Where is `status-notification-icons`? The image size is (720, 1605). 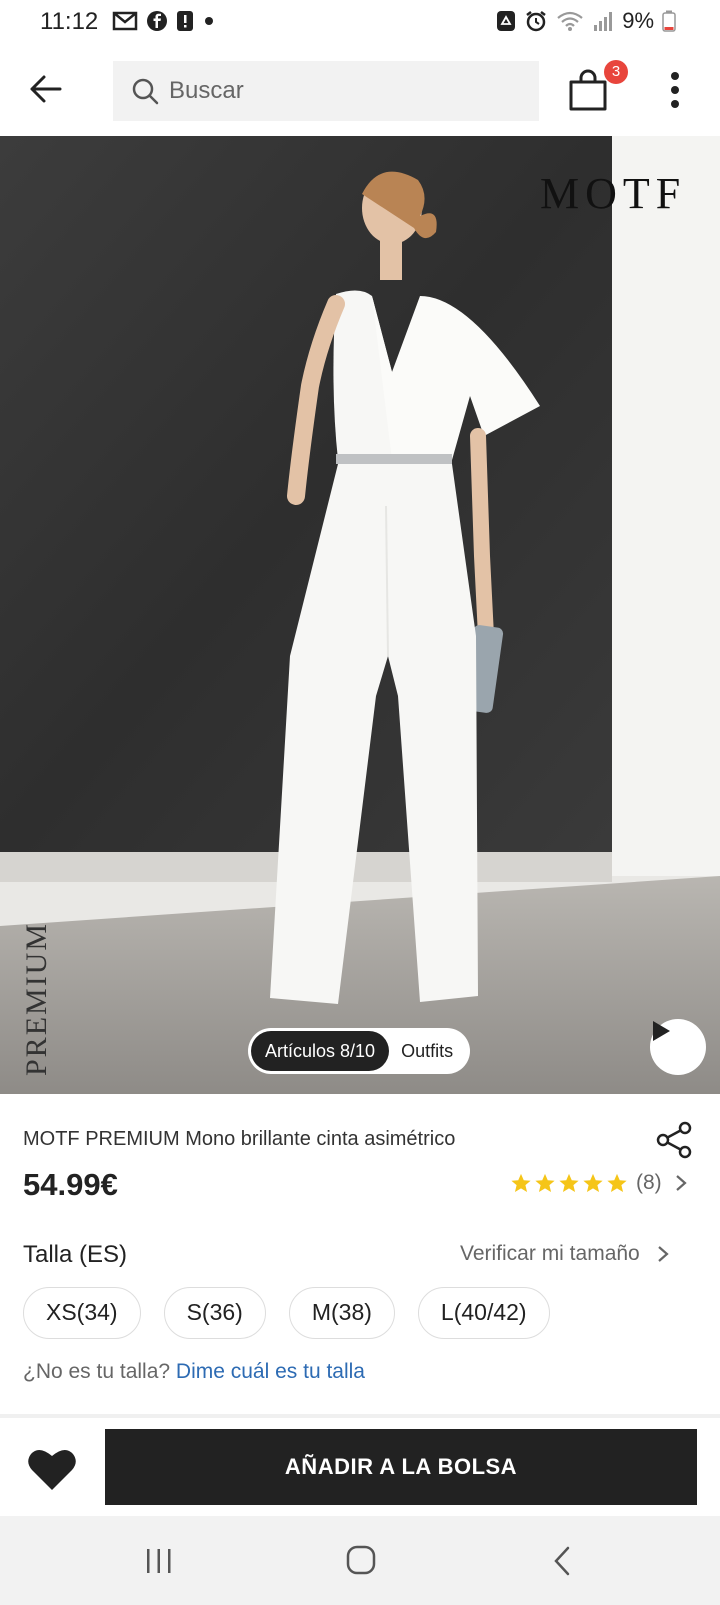 status-notification-icons is located at coordinates (164, 21).